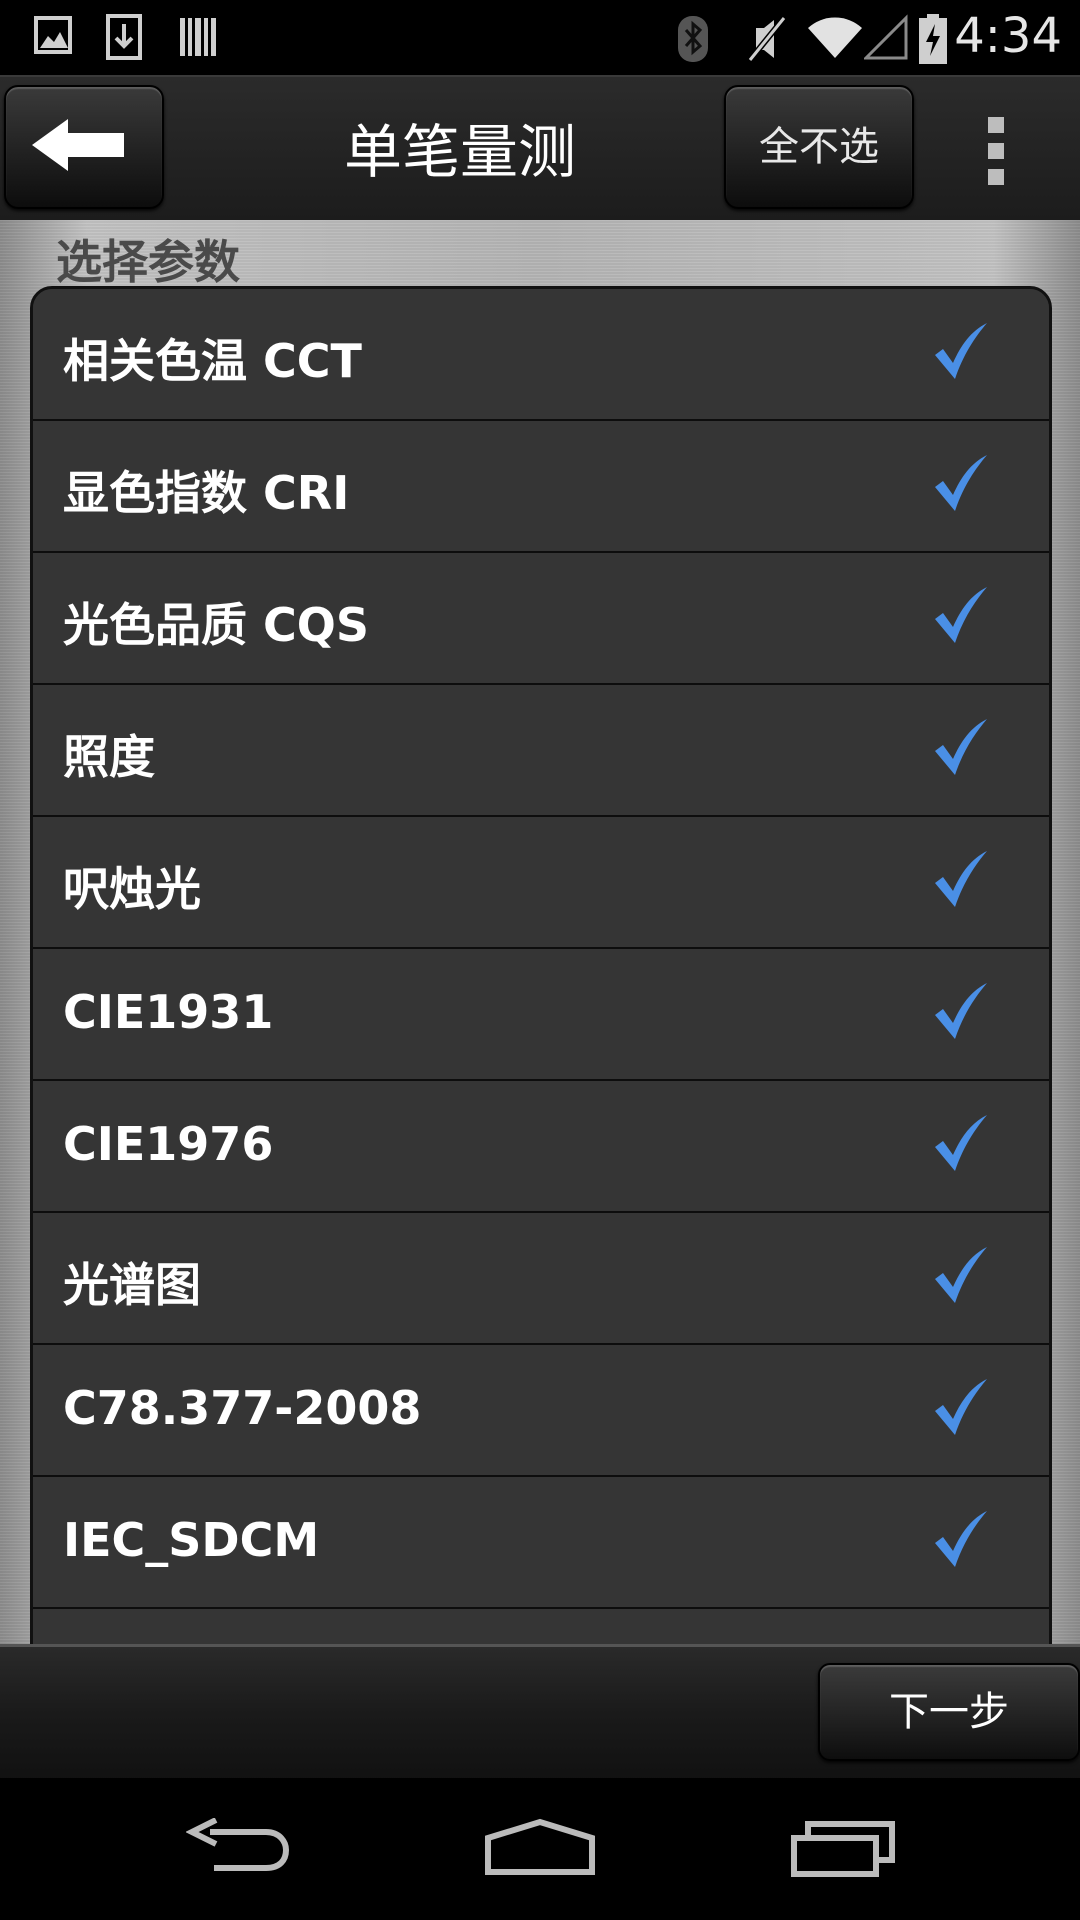 The width and height of the screenshot is (1080, 1920). Describe the element at coordinates (206, 493) in the screenshot. I see `list-item-label: 显色指数 CRI` at that location.